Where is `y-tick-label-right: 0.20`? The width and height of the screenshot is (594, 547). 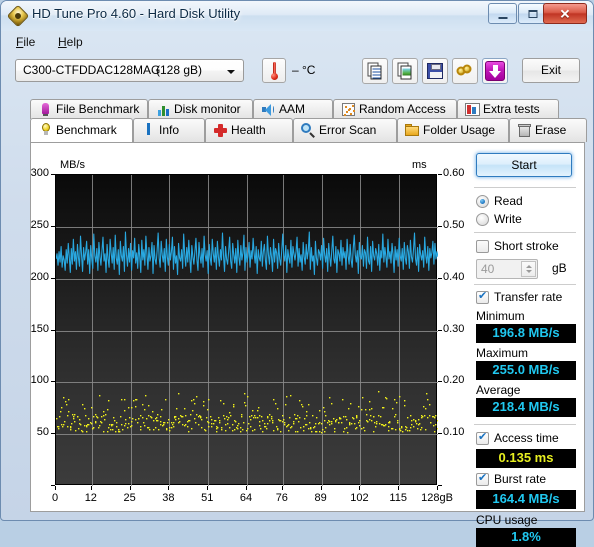
y-tick-label-right: 0.20 is located at coordinates (454, 380).